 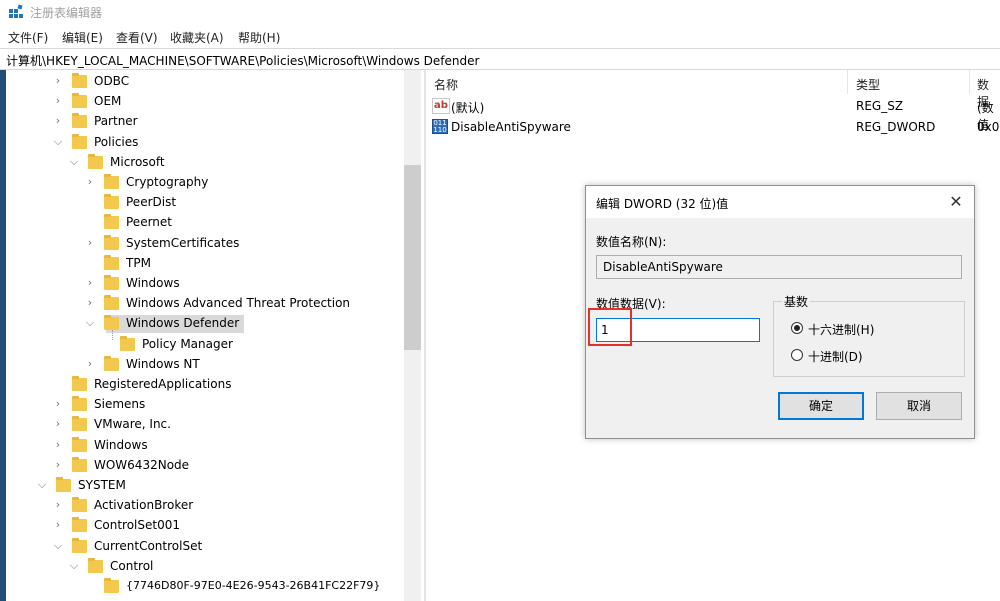 I want to click on tree-item-label: Windows Advanced Threat Protection, so click(x=238, y=303).